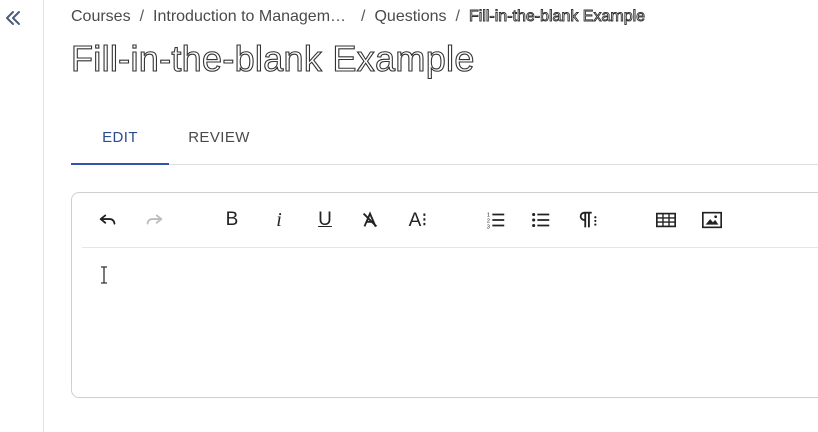 This screenshot has height=432, width=818. Describe the element at coordinates (450, 220) in the screenshot. I see `editor-toolbar: B i U A⁝ 123` at that location.